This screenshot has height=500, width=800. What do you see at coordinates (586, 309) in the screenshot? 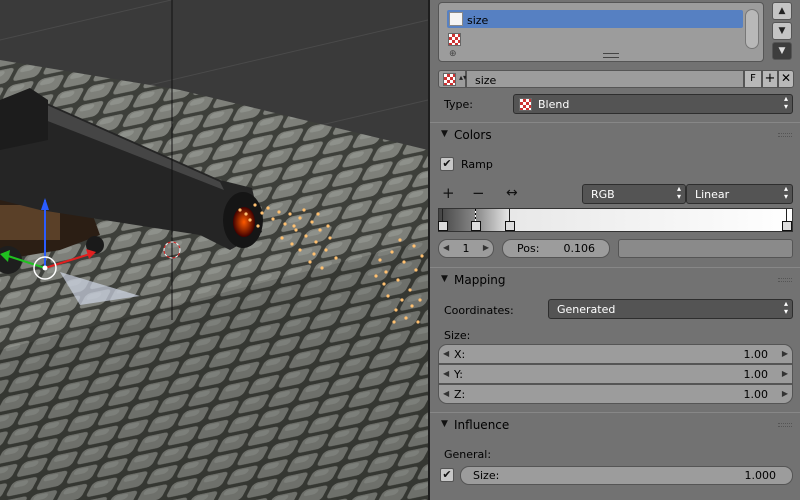
I see `coordinates-value: Generated` at bounding box center [586, 309].